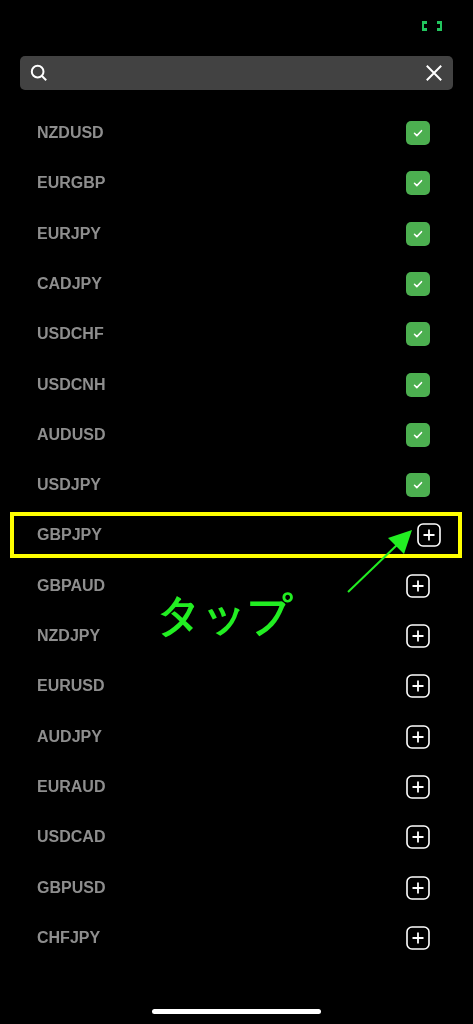  I want to click on expand-icon, so click(432, 26).